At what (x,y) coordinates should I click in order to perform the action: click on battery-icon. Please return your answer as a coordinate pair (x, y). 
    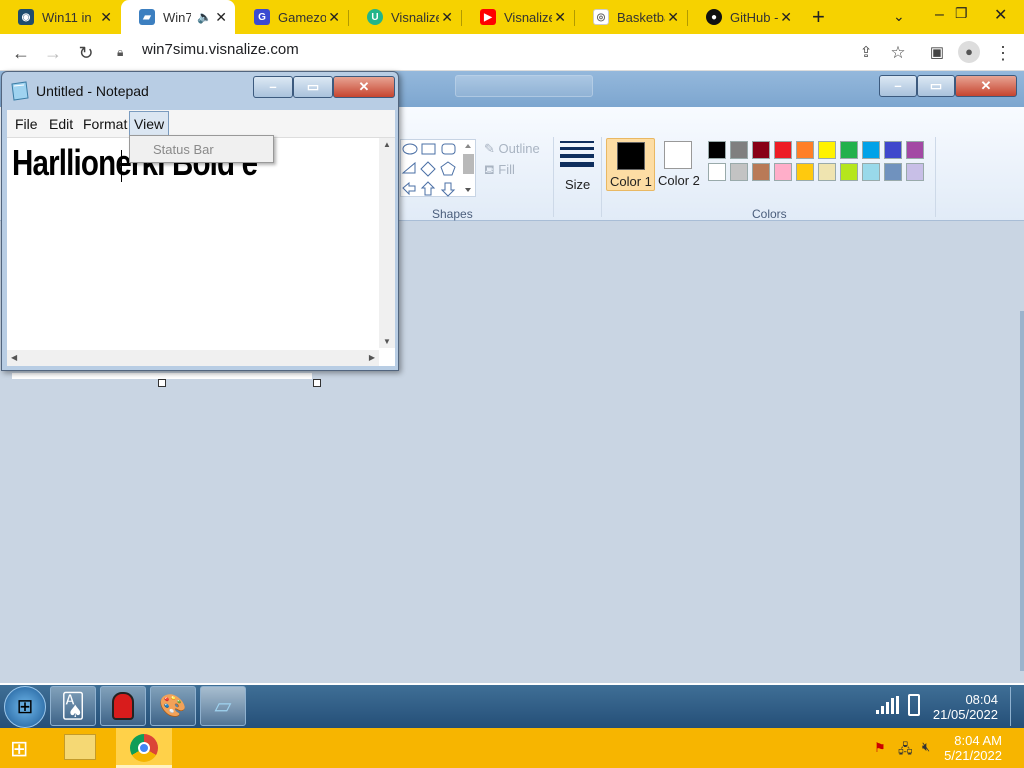
    Looking at the image, I should click on (914, 705).